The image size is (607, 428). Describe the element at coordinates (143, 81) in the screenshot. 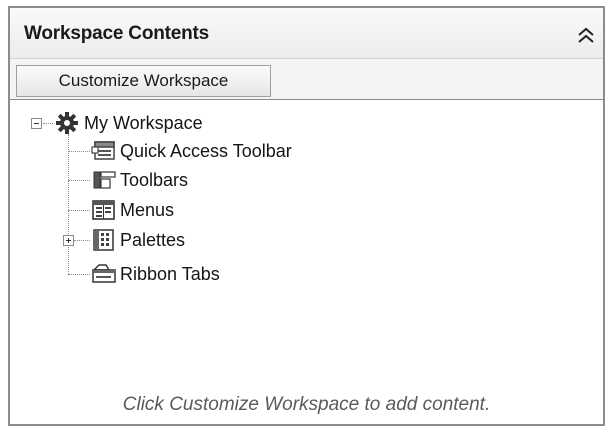

I see `customize-workspace-button: Customize Workspace` at that location.